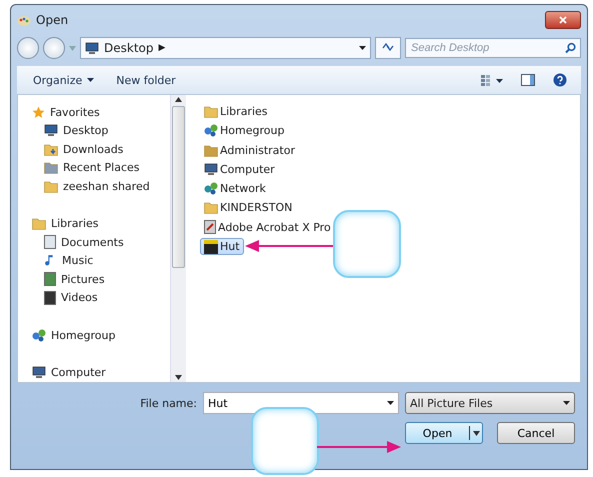 This screenshot has height=477, width=593. What do you see at coordinates (235, 189) in the screenshot?
I see `file-item: Network` at bounding box center [235, 189].